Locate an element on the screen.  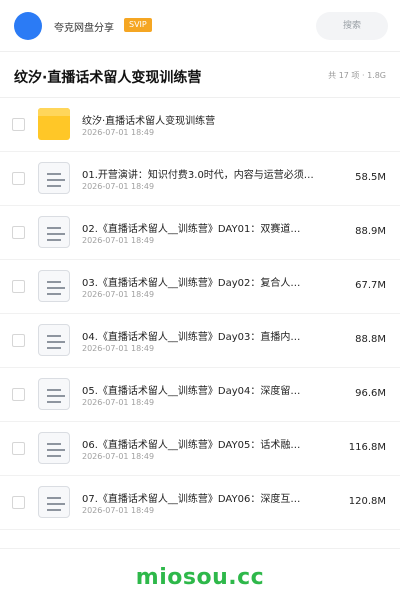
footer: miosou.cc is located at coordinates (200, 574).